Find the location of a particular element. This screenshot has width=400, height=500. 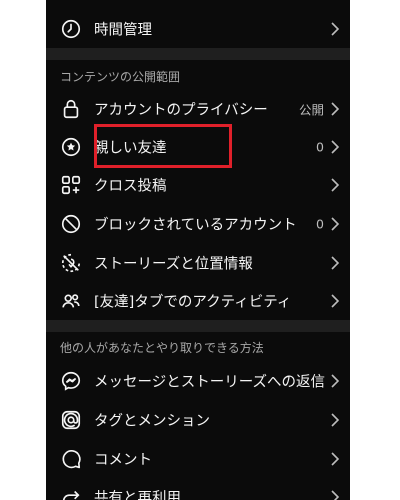

friends-tab-activity-row: [友達]タブでのアクティビティ is located at coordinates (198, 301).